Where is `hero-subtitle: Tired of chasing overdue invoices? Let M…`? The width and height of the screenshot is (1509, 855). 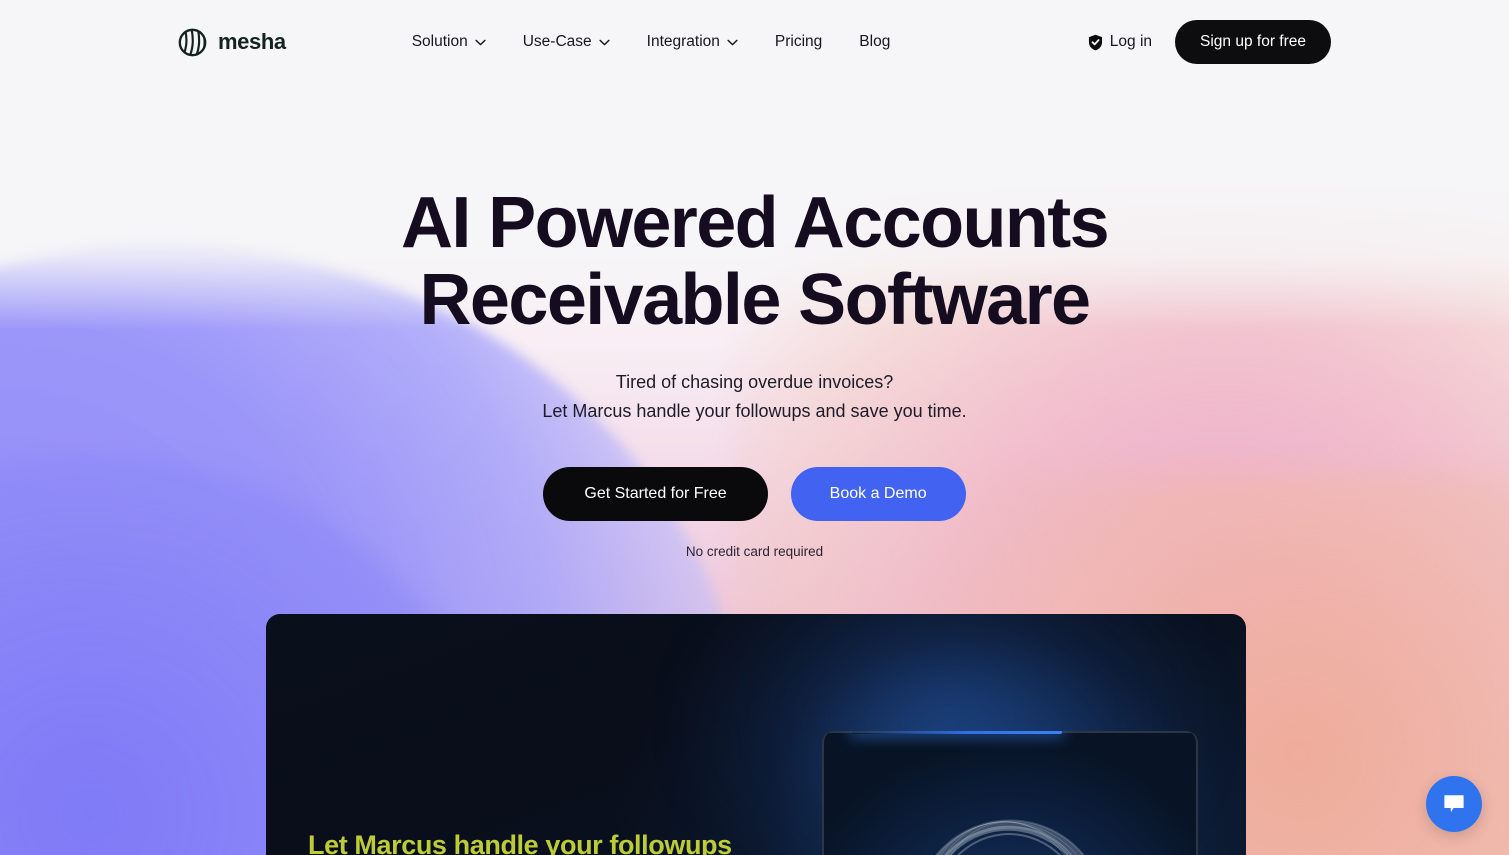 hero-subtitle: Tired of chasing overdue invoices? Let M… is located at coordinates (754, 397).